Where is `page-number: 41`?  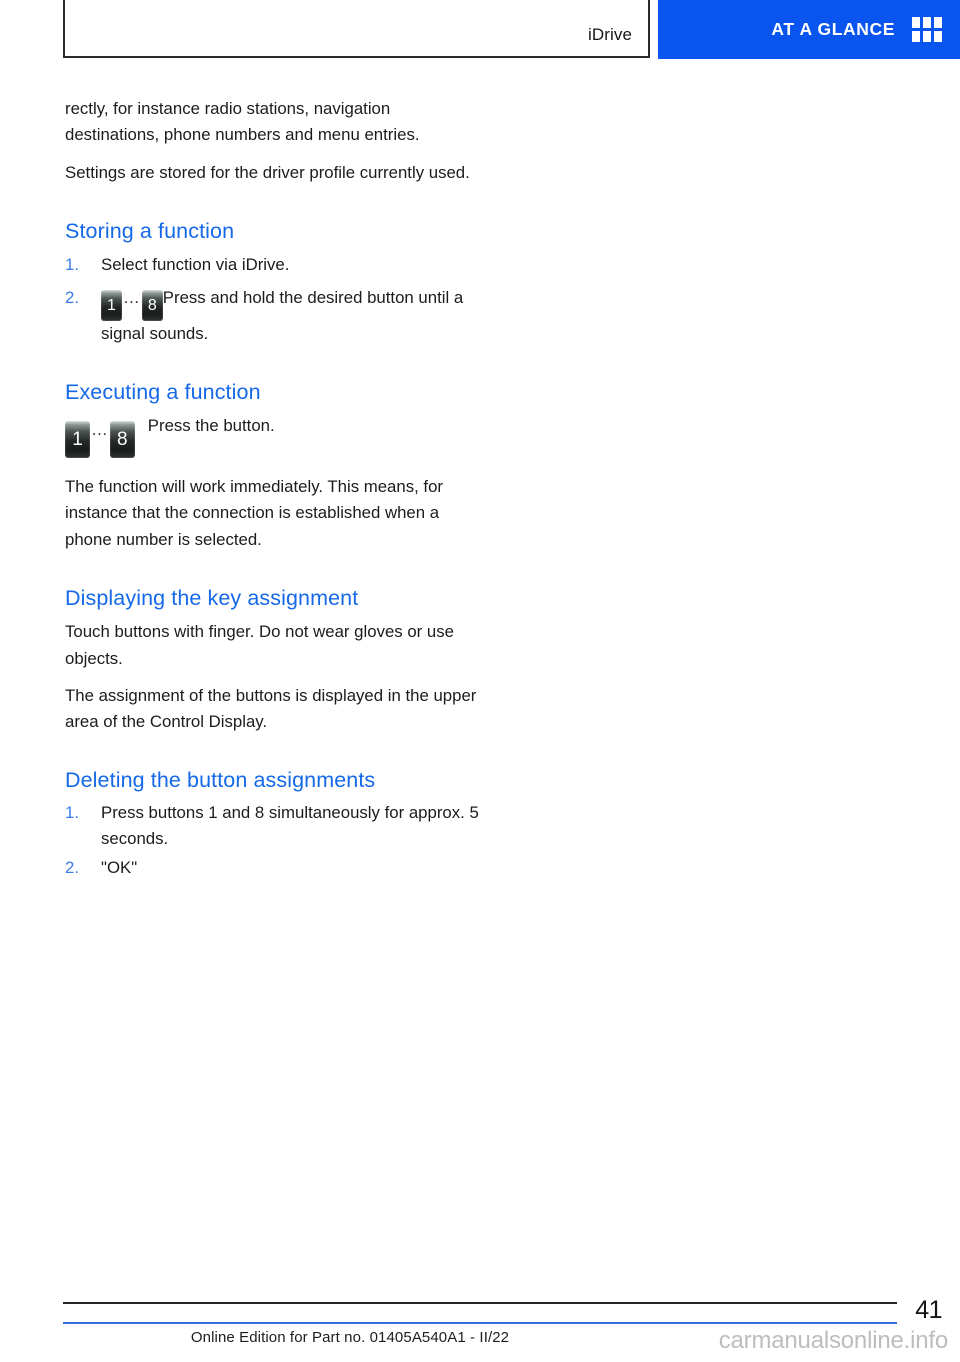
page-number: 41 is located at coordinates (928, 1310).